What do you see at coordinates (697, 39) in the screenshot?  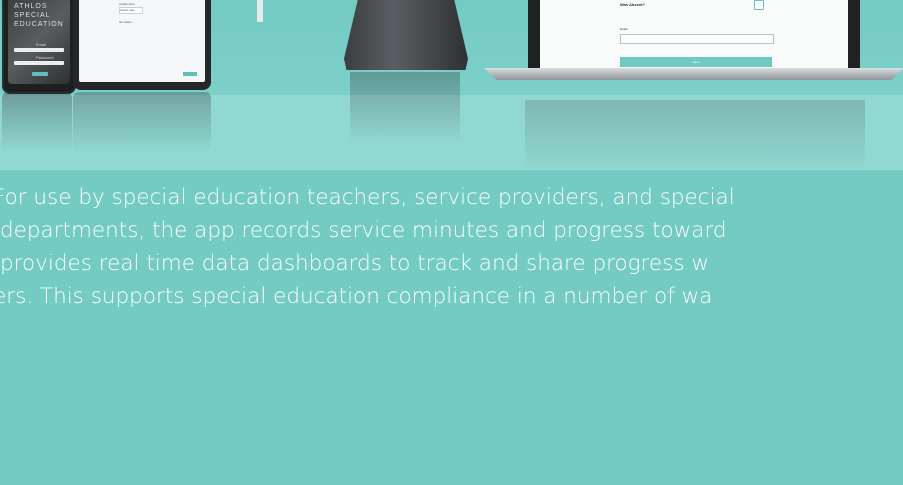 I see `laptop-email-field` at bounding box center [697, 39].